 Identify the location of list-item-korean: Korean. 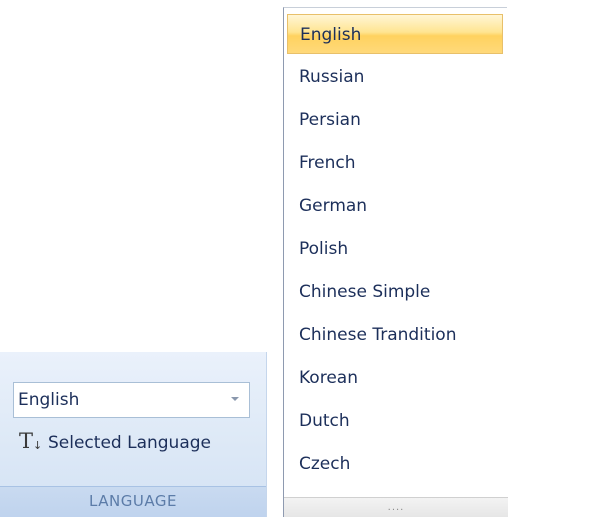
(395, 378).